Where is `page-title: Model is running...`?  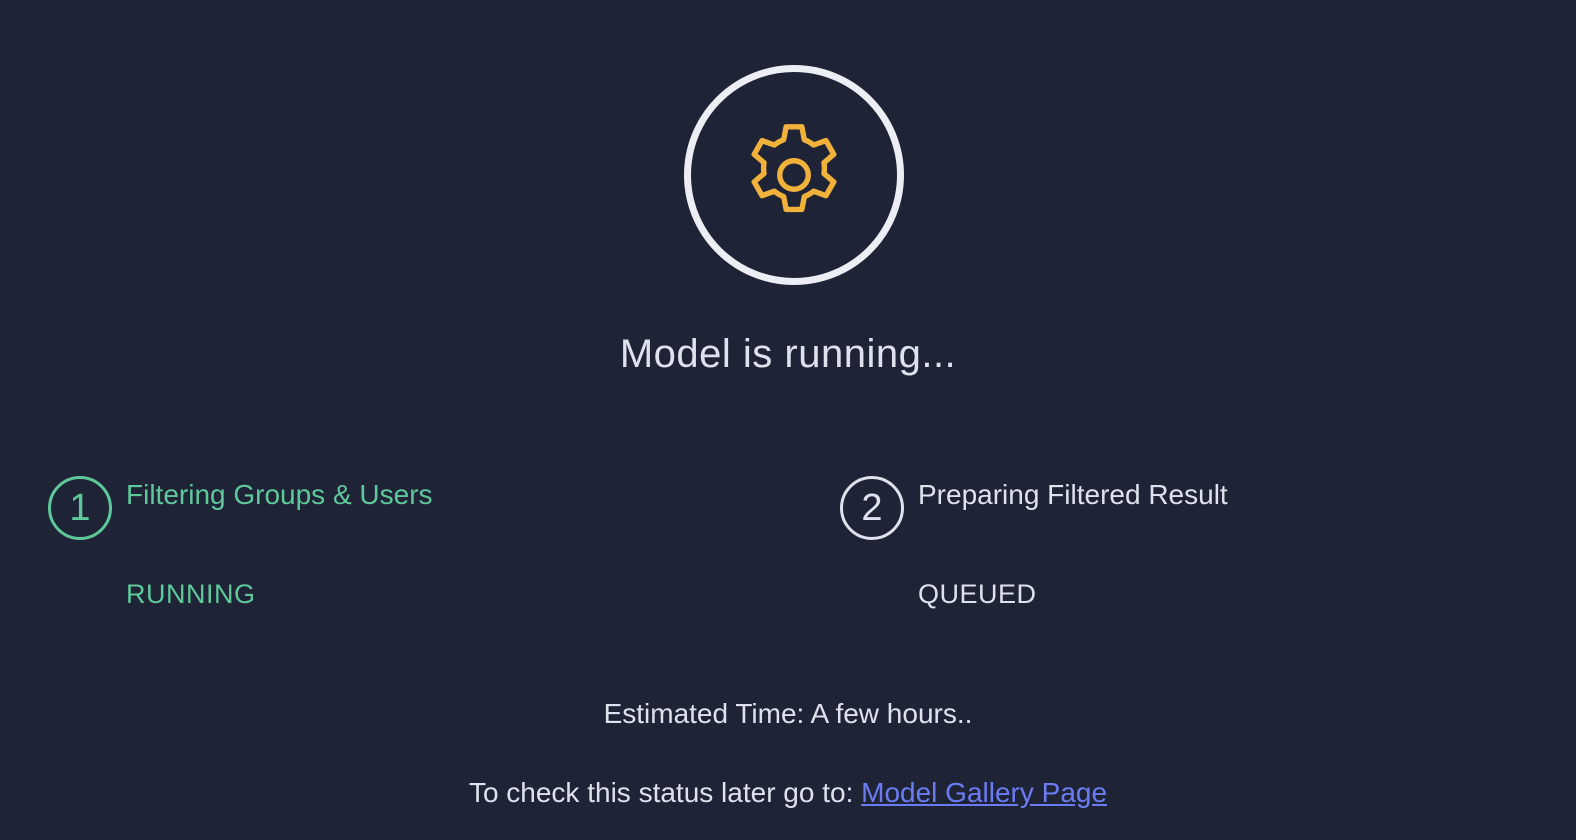 page-title: Model is running... is located at coordinates (788, 354).